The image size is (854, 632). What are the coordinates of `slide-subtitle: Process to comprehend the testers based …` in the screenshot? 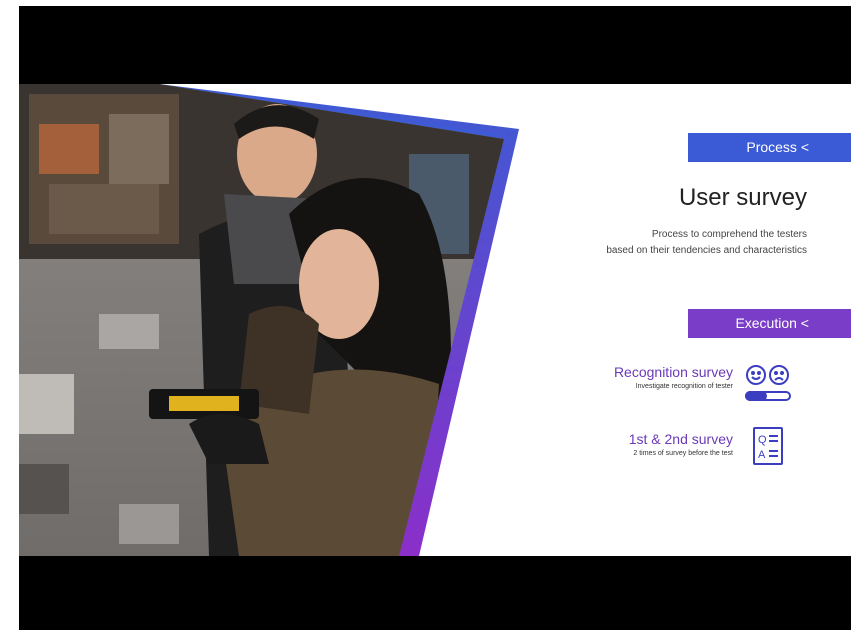 It's located at (706, 243).